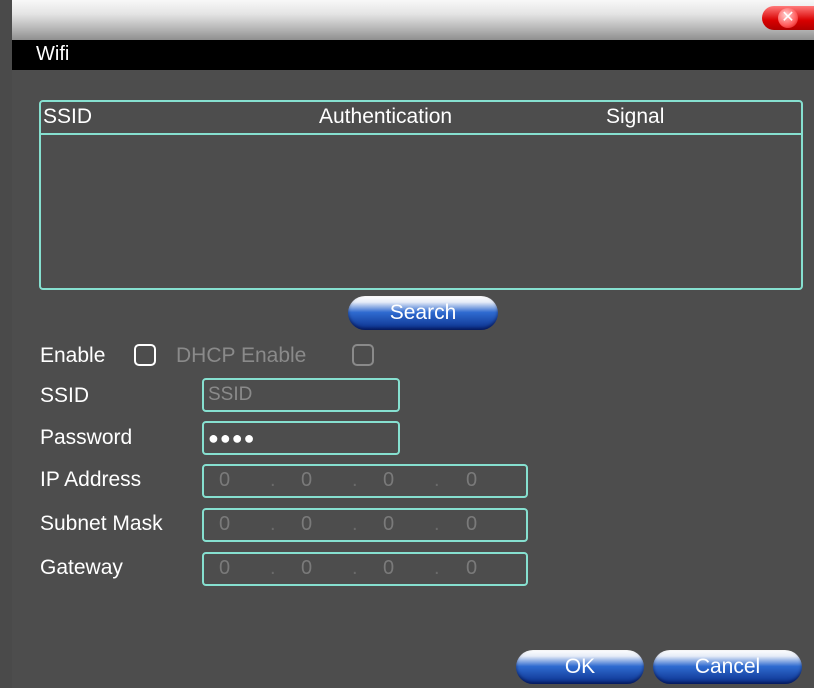 The height and width of the screenshot is (688, 814). I want to click on subnet-mask-label: Subnet Mask, so click(101, 523).